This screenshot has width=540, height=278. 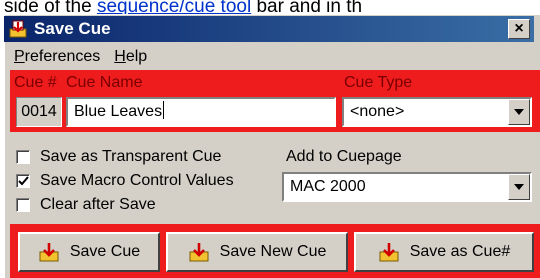 What do you see at coordinates (437, 112) in the screenshot?
I see `cue-type-select: <none>` at bounding box center [437, 112].